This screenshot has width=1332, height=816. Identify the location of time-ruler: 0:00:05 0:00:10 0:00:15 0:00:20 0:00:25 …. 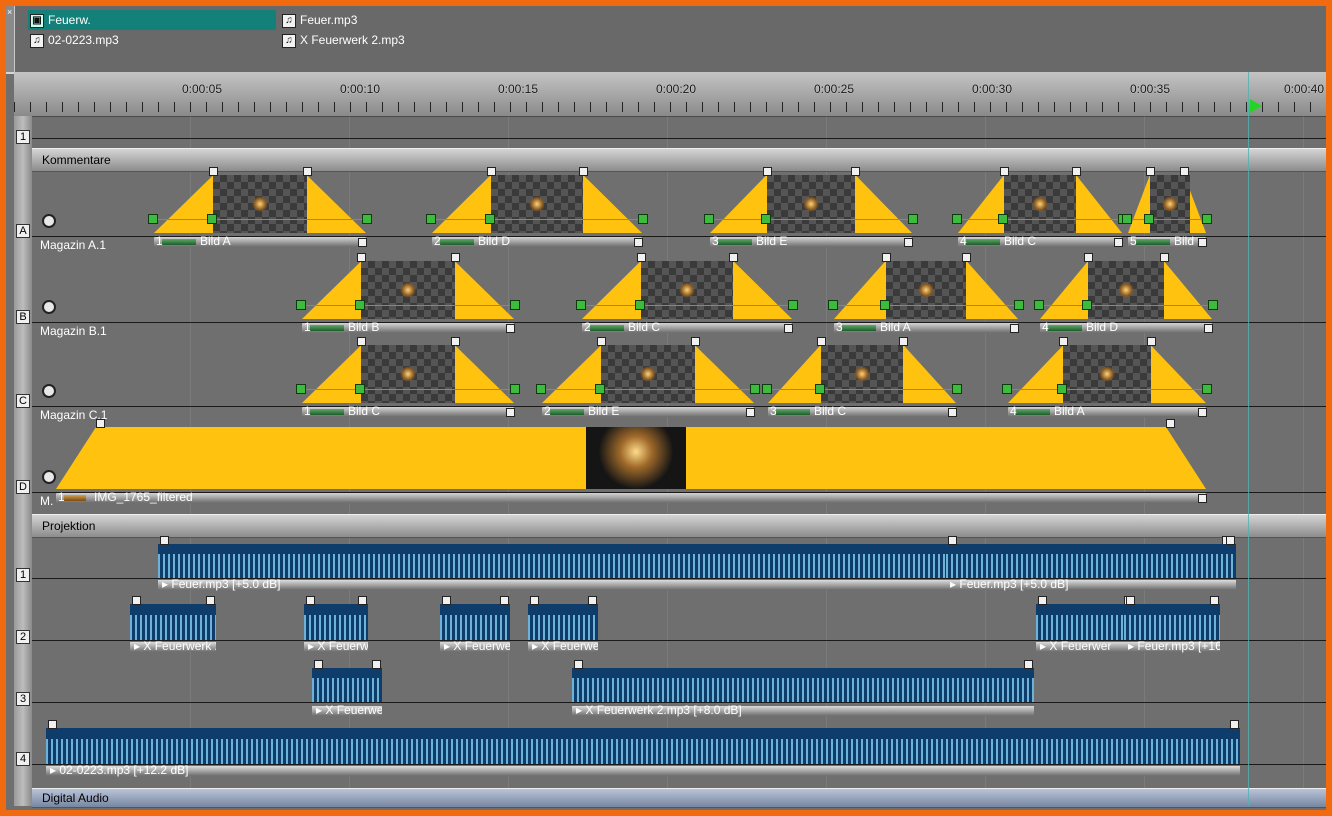
(670, 94).